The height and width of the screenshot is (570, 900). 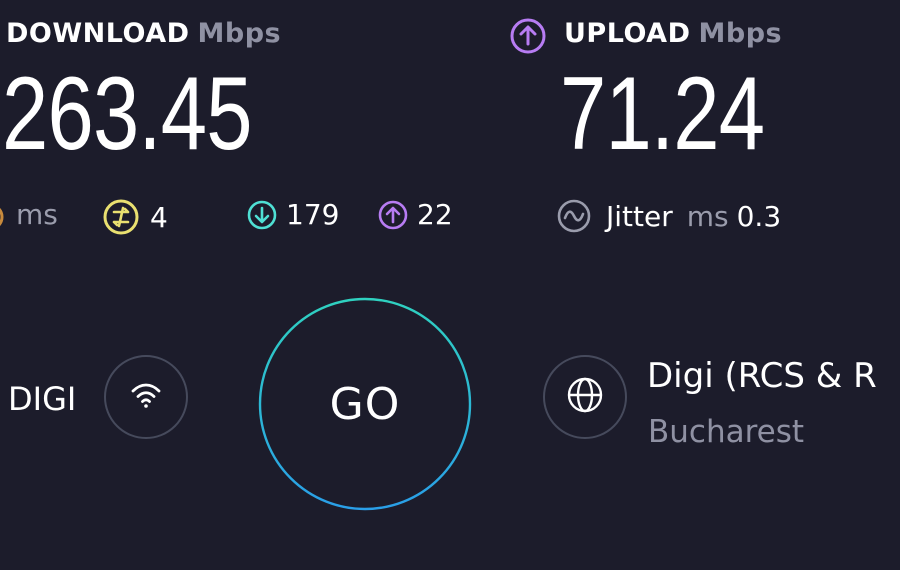 What do you see at coordinates (313, 214) in the screenshot?
I see `download-latency-value: 179` at bounding box center [313, 214].